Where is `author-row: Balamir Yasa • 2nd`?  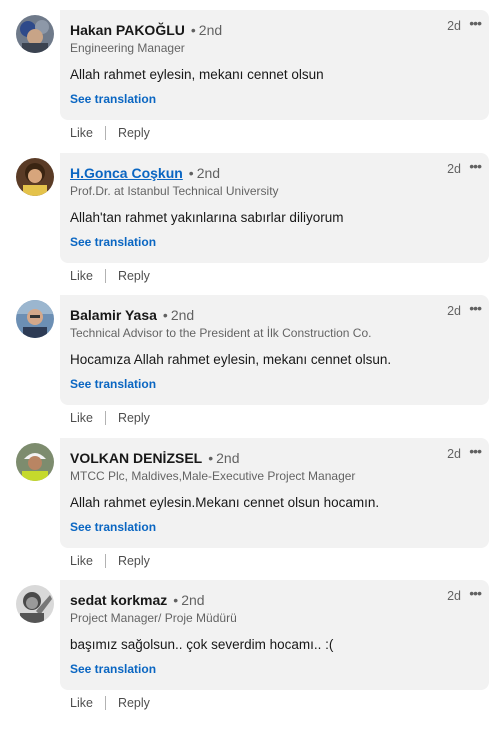 author-row: Balamir Yasa • 2nd is located at coordinates (132, 315).